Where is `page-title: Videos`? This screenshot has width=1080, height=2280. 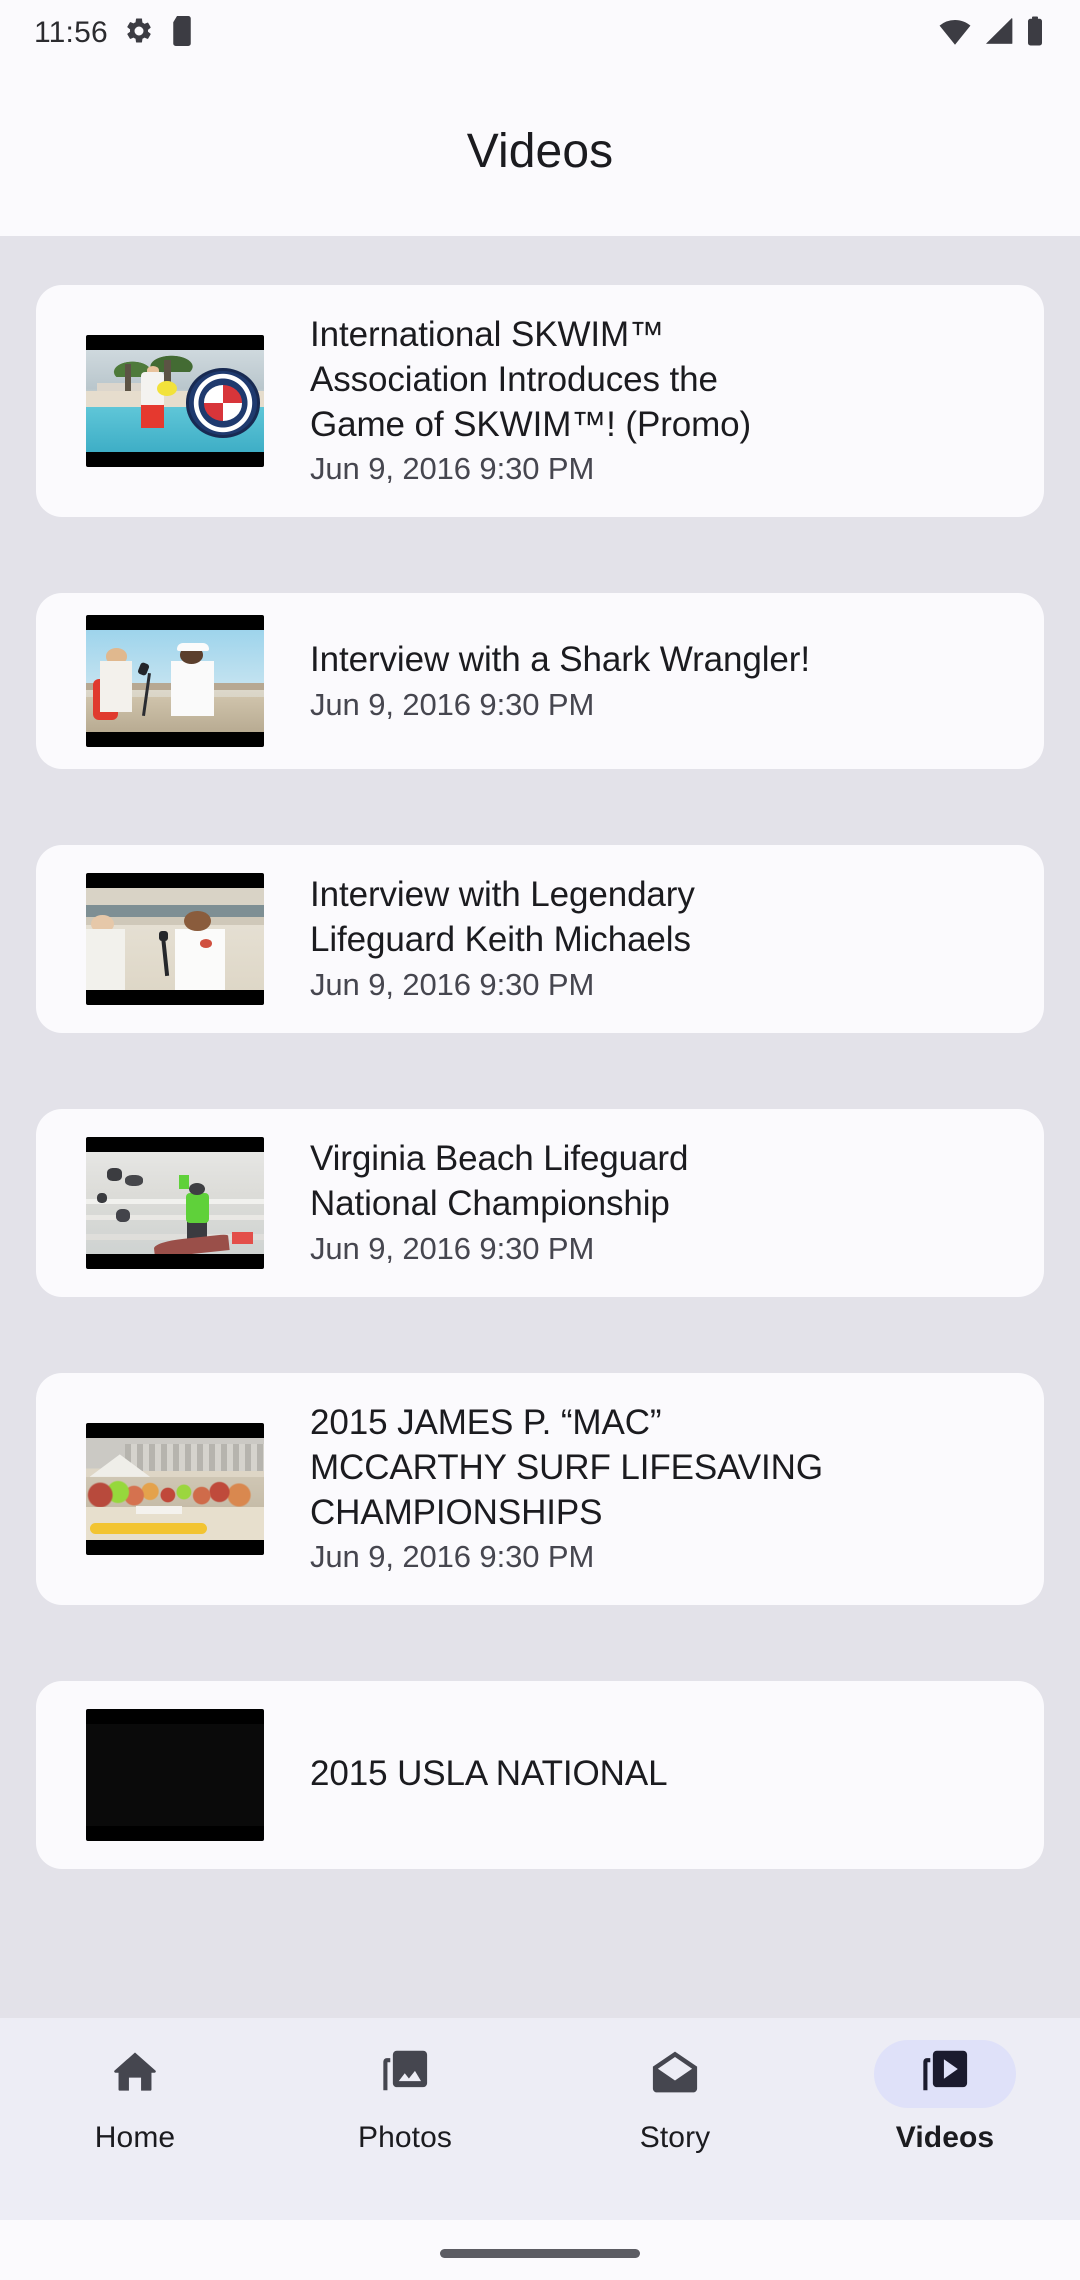 page-title: Videos is located at coordinates (540, 151).